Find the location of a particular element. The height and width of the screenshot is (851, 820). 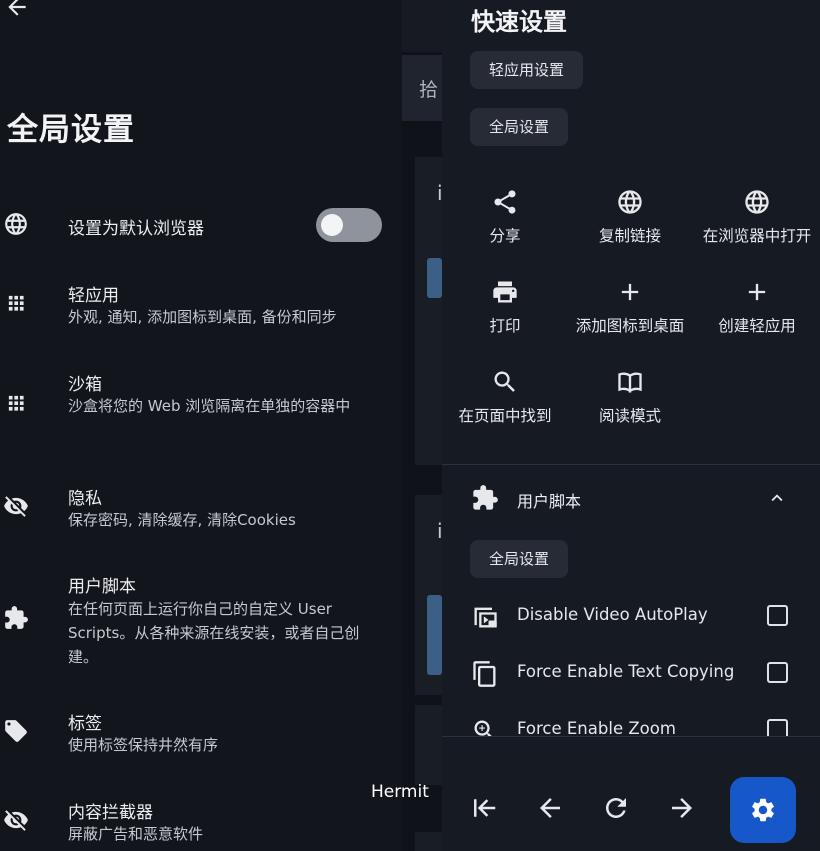

section-divider is located at coordinates (631, 464).